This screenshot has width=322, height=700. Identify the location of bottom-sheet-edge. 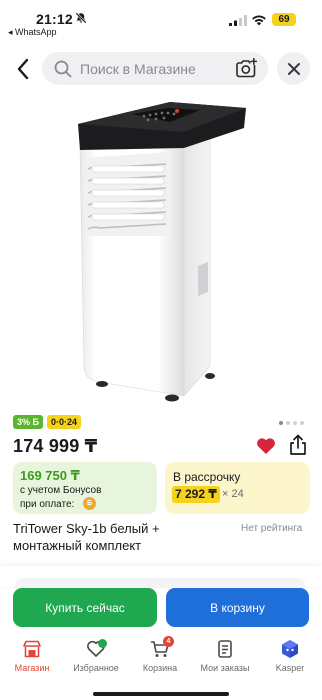
(161, 577).